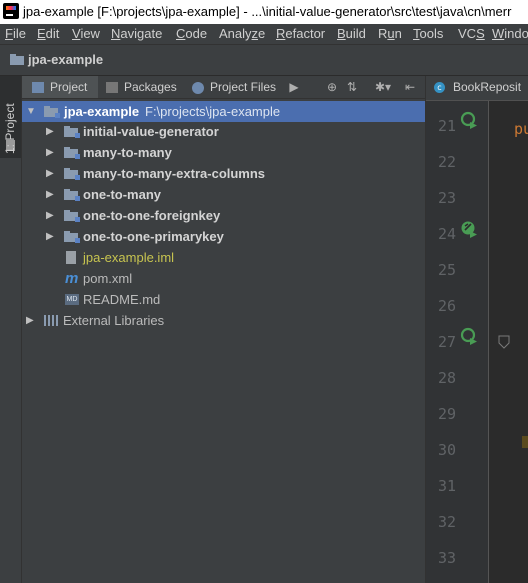  I want to click on project-icon, so click(38, 88).